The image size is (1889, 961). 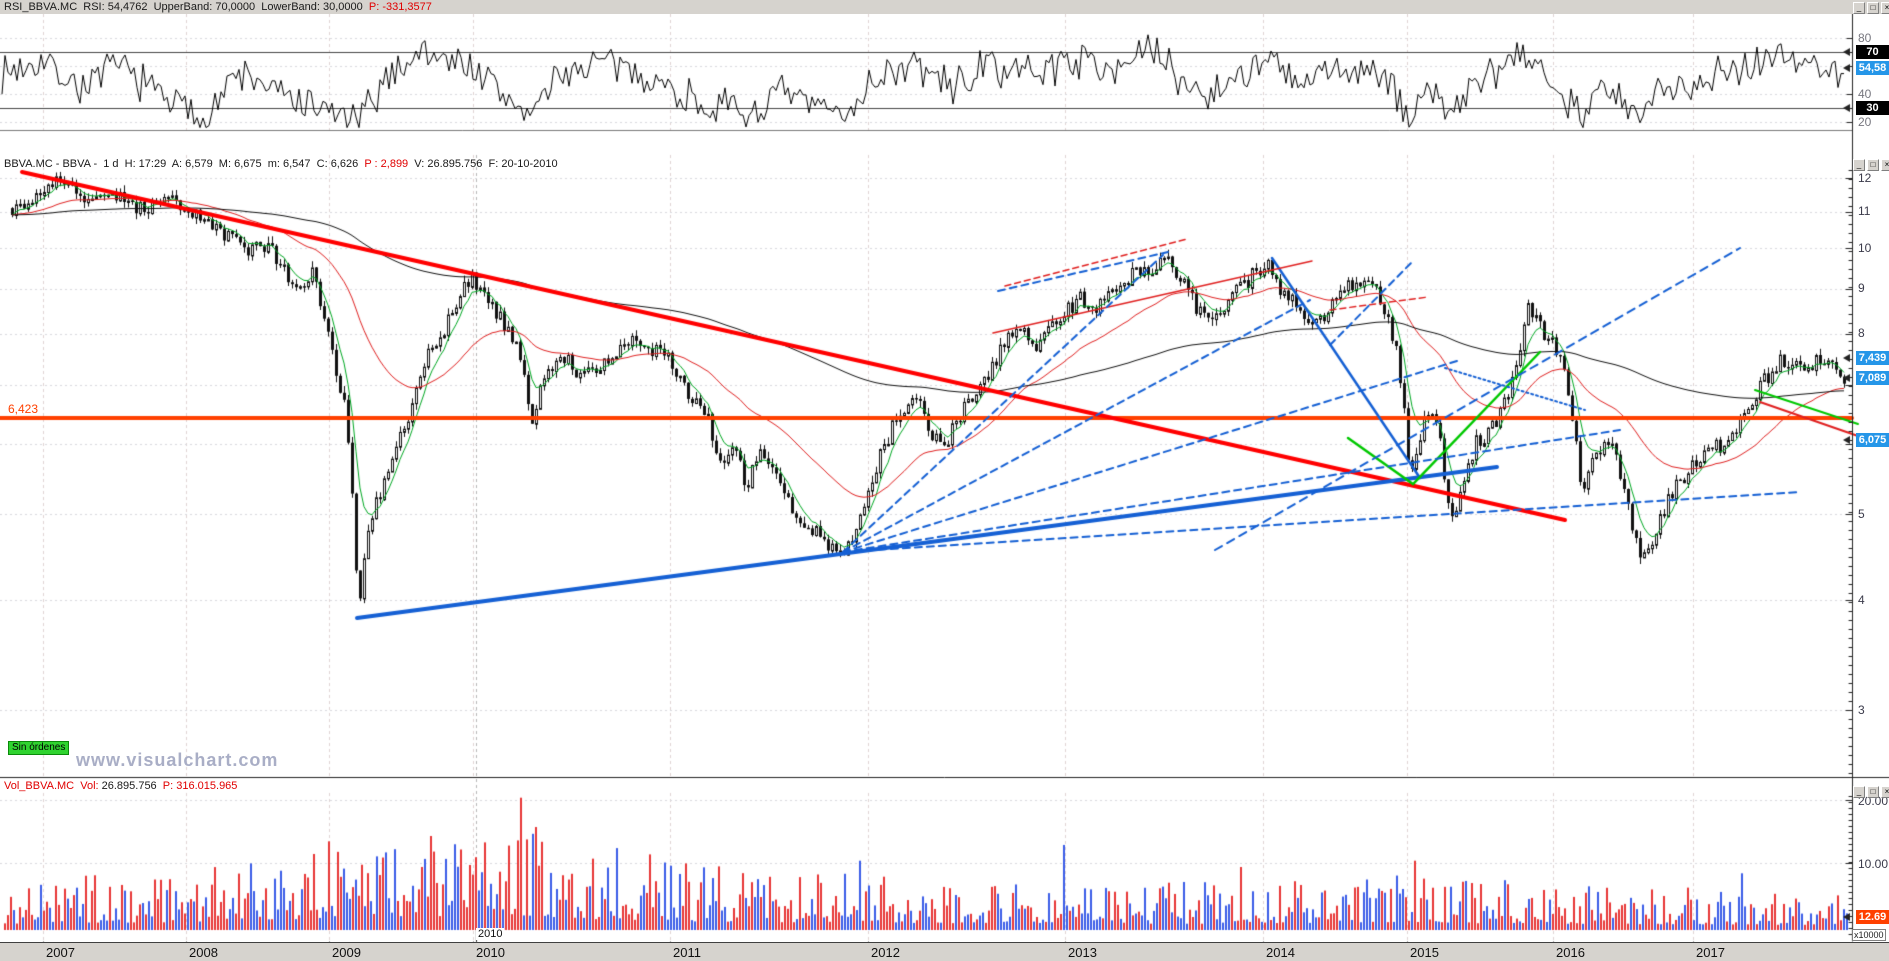 I want to click on rsi-panel-buttons: _ □ ×, so click(x=1871, y=8).